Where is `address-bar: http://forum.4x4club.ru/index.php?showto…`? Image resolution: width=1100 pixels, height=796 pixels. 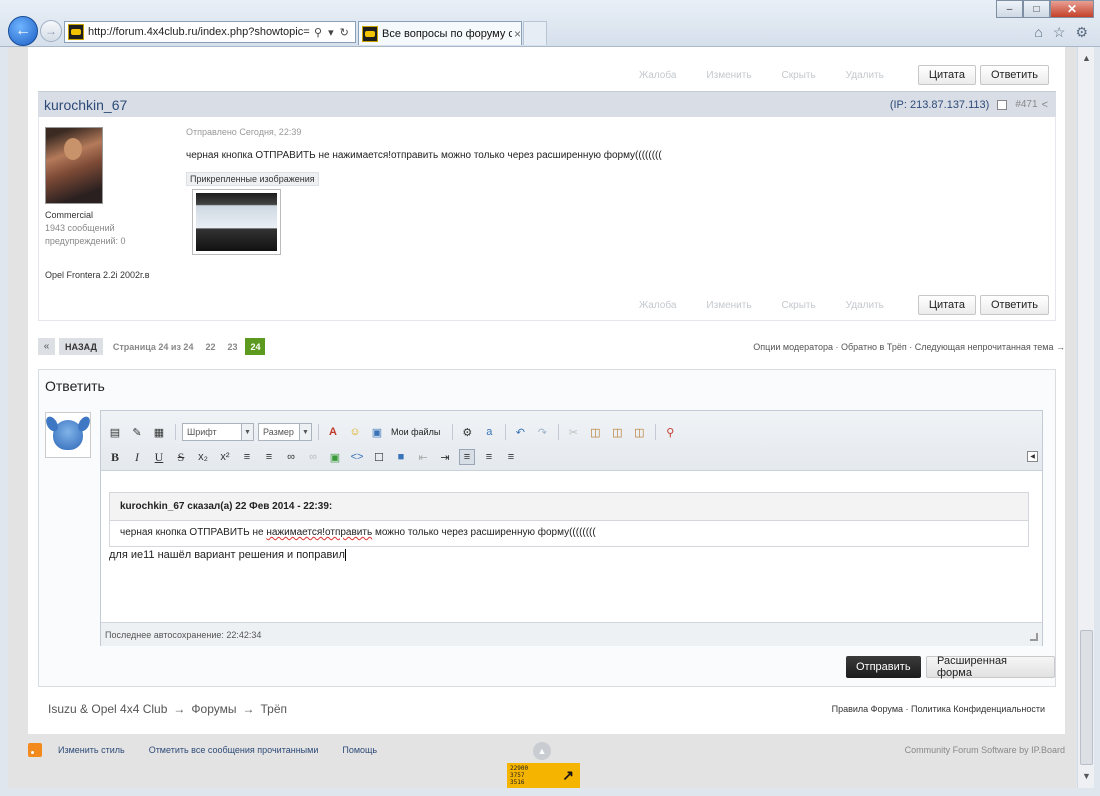
address-bar: http://forum.4x4club.ru/index.php?showto… is located at coordinates (210, 32).